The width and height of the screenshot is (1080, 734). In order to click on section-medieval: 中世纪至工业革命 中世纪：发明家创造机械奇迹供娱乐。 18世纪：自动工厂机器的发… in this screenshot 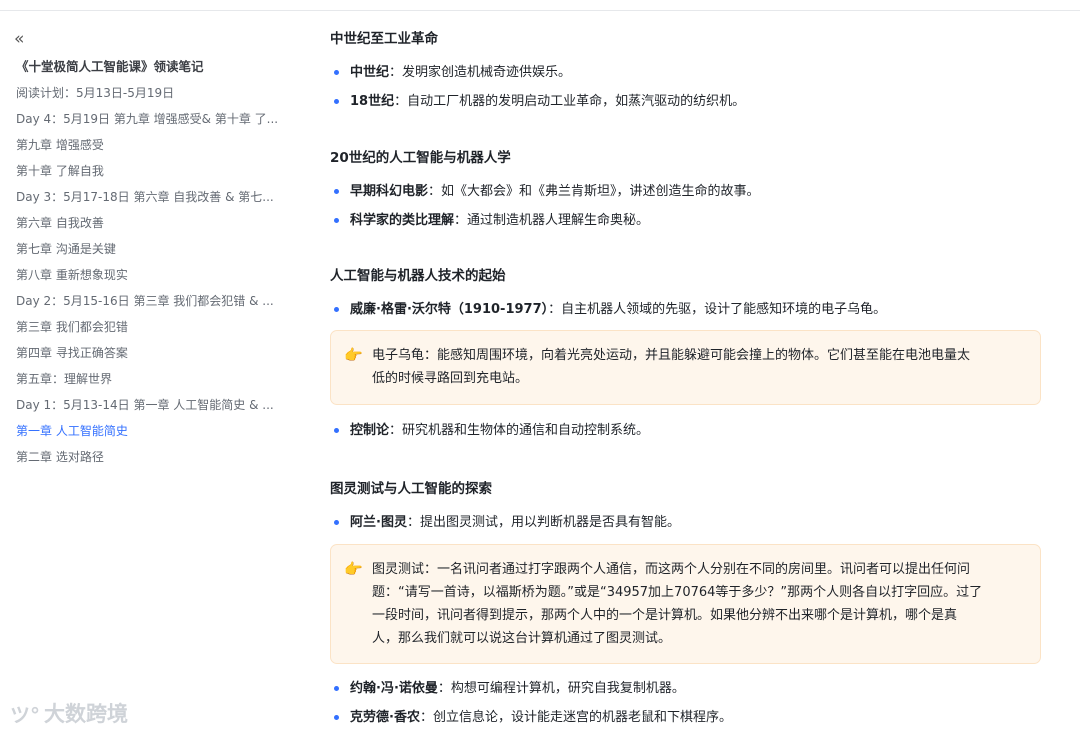, I will do `click(690, 68)`.